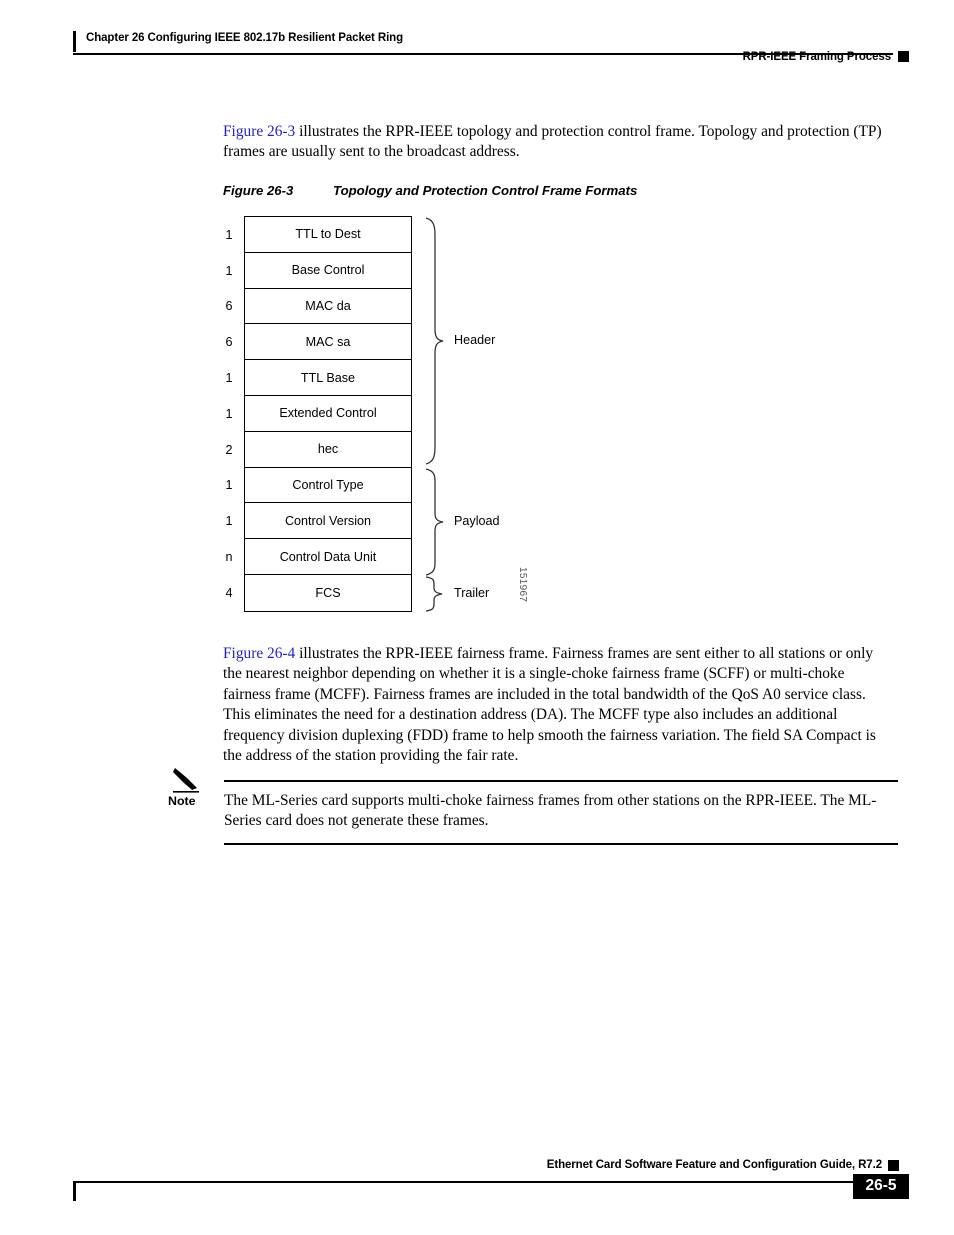  I want to click on figure-art-id: 151967, so click(522, 585).